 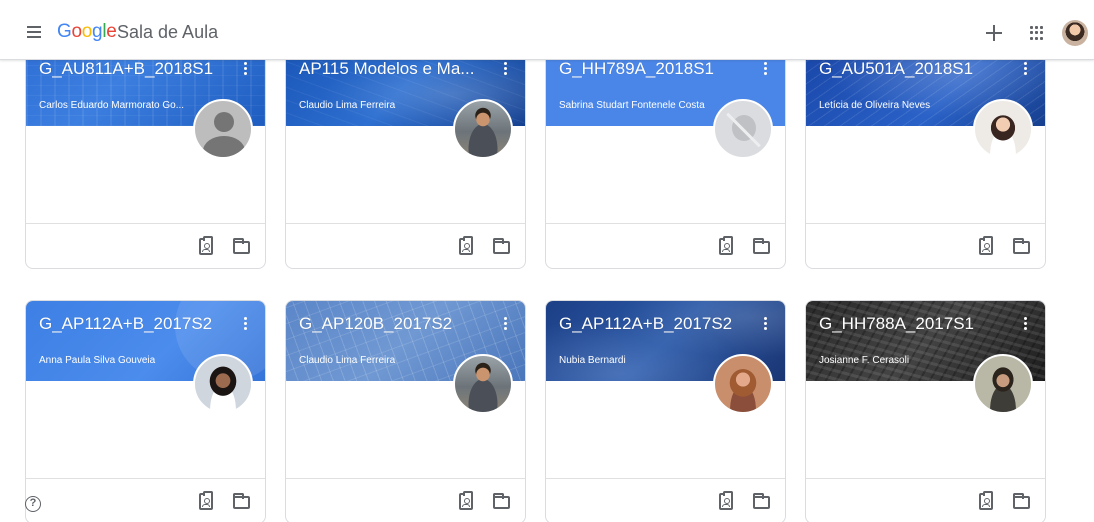 I want to click on main-menu-icon, so click(x=34, y=32).